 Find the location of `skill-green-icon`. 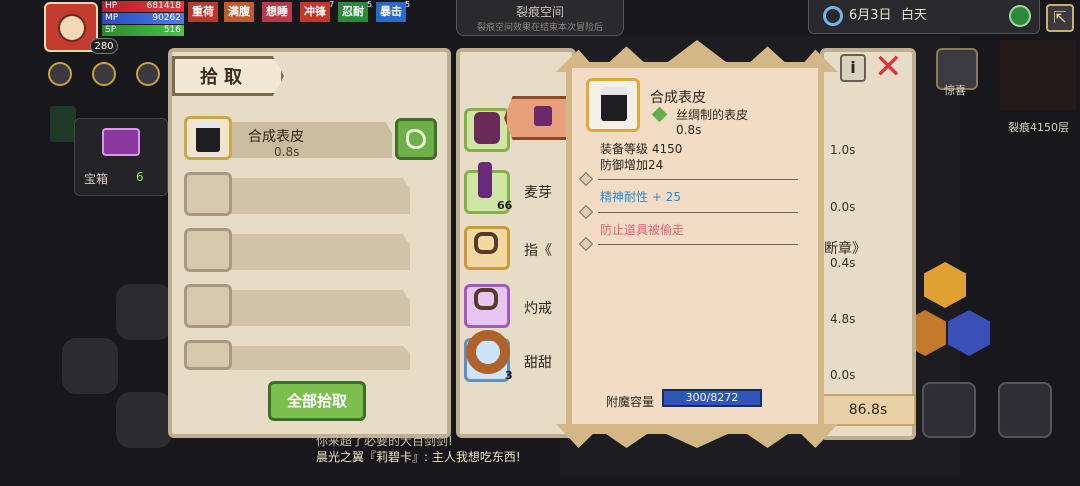

skill-green-icon is located at coordinates (63, 124).